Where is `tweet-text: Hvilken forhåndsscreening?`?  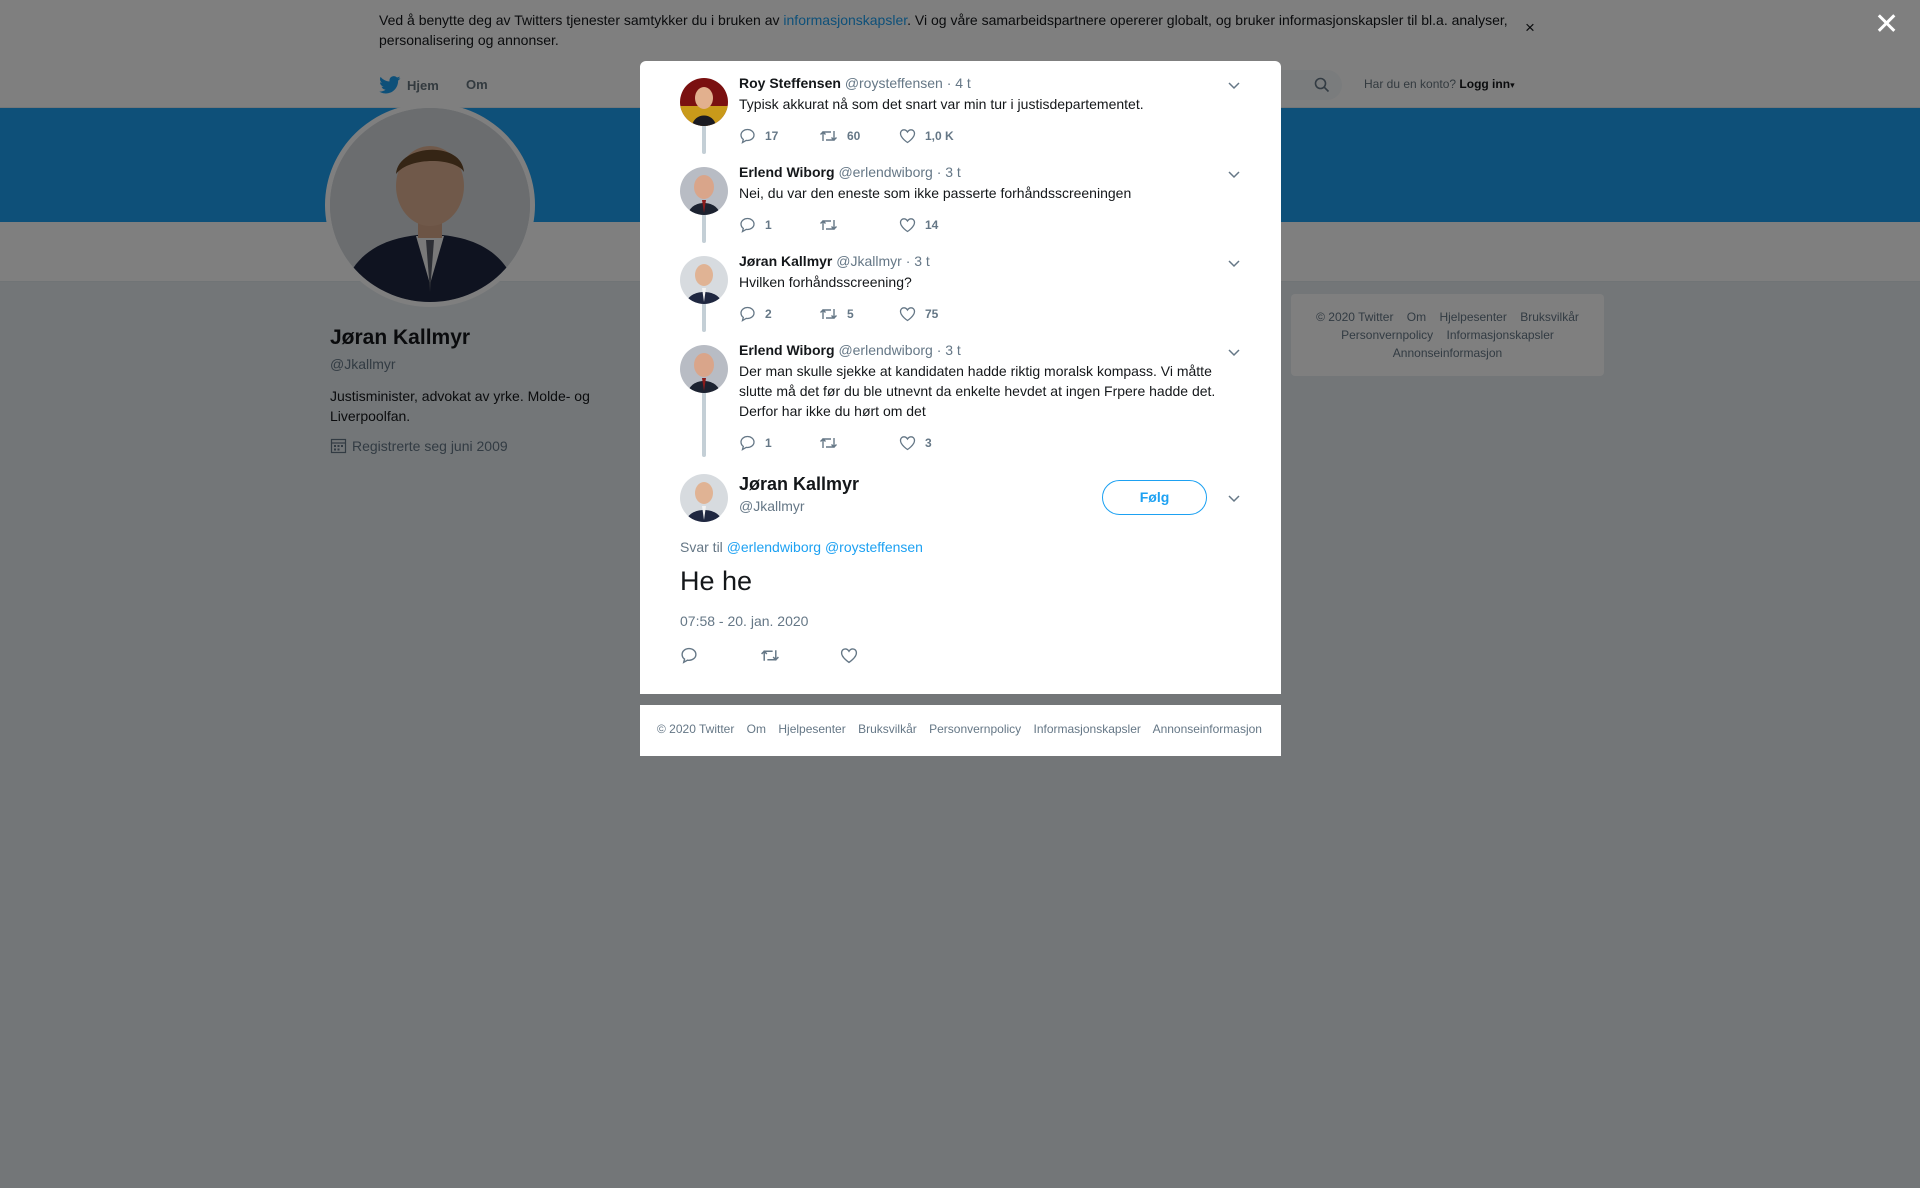
tweet-text: Hvilken forhåndsscreening? is located at coordinates (825, 282).